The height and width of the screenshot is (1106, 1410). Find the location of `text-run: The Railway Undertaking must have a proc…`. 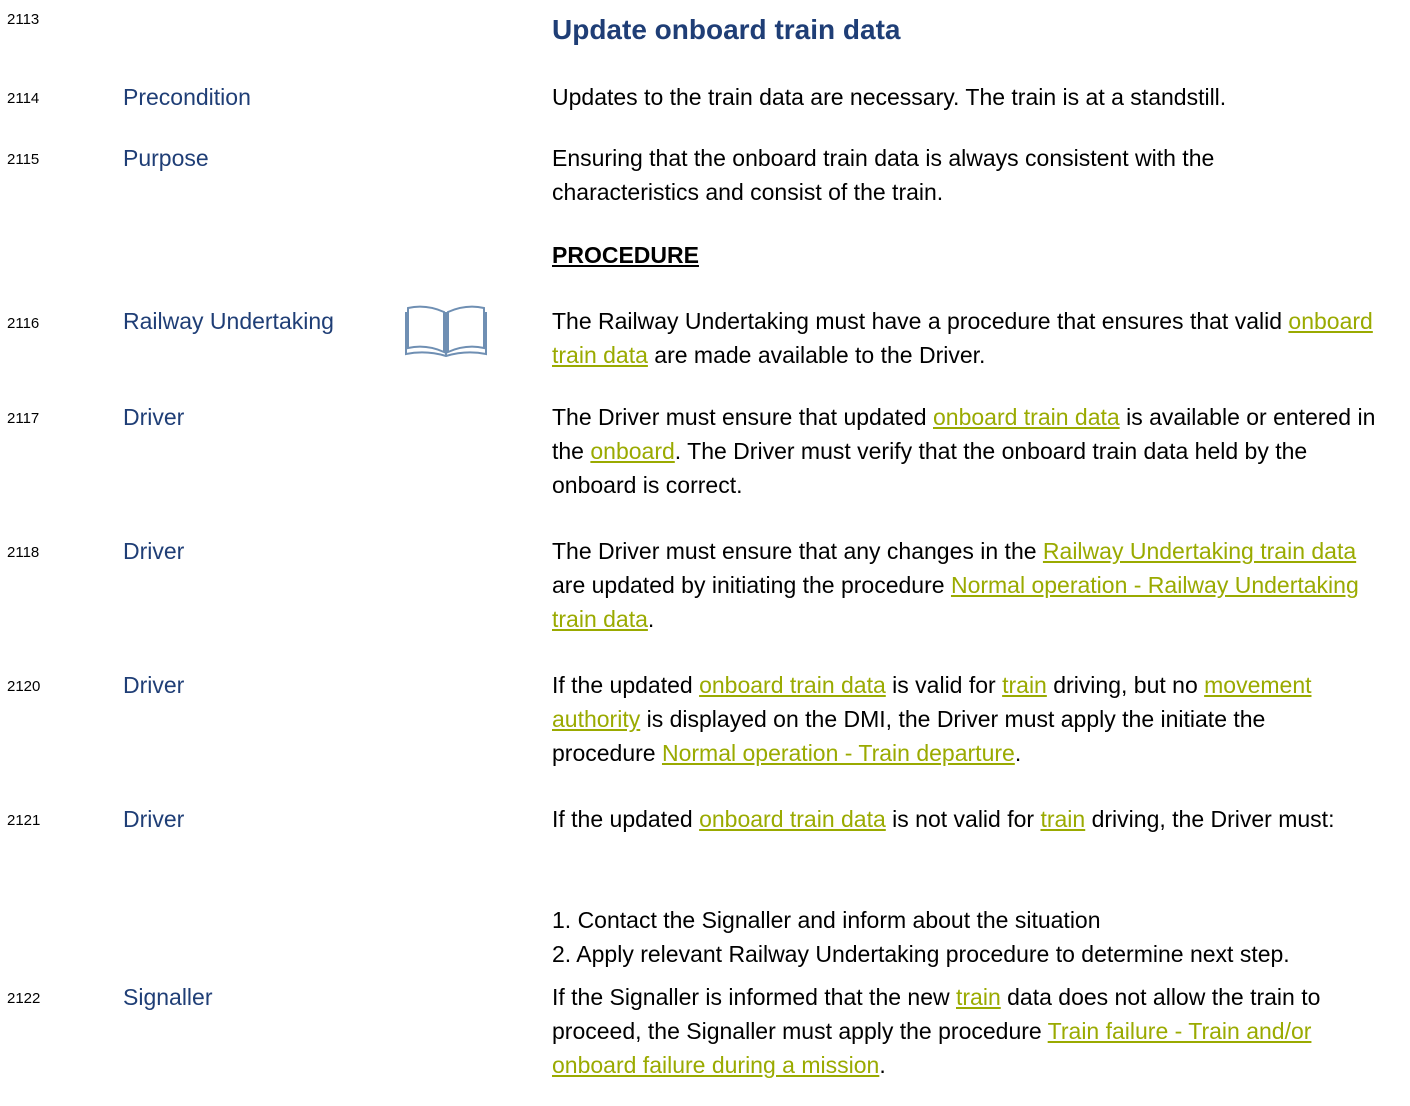

text-run: The Railway Undertaking must have a proc… is located at coordinates (920, 321).